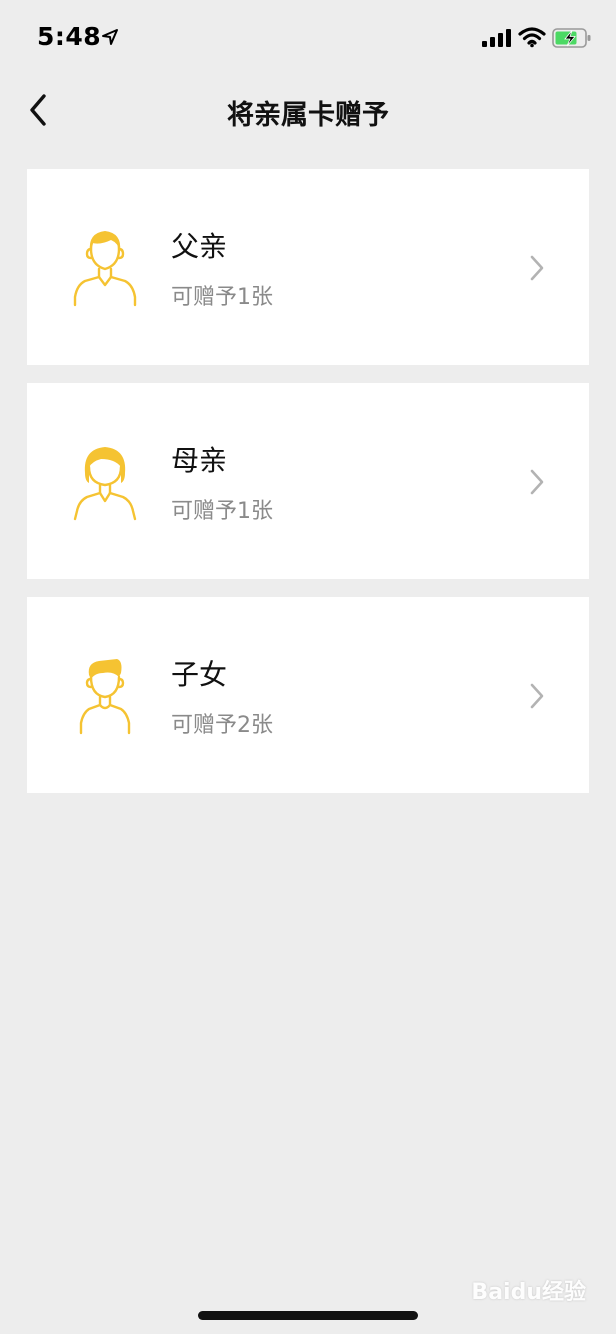 The height and width of the screenshot is (1334, 616). I want to click on member-quota: 可赠予2张, so click(222, 725).